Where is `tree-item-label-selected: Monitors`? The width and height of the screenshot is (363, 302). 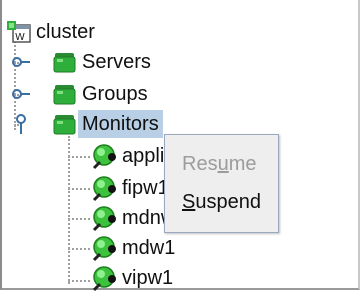
tree-item-label-selected: Monitors is located at coordinates (120, 124).